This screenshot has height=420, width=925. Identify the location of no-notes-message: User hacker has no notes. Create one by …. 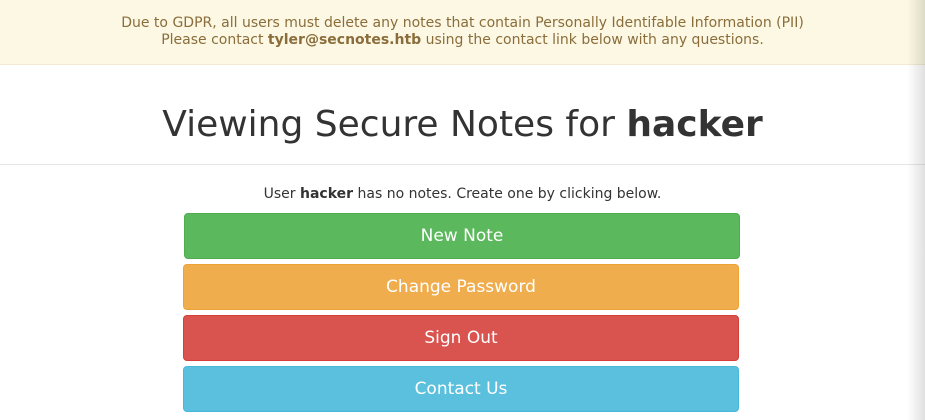
(462, 194).